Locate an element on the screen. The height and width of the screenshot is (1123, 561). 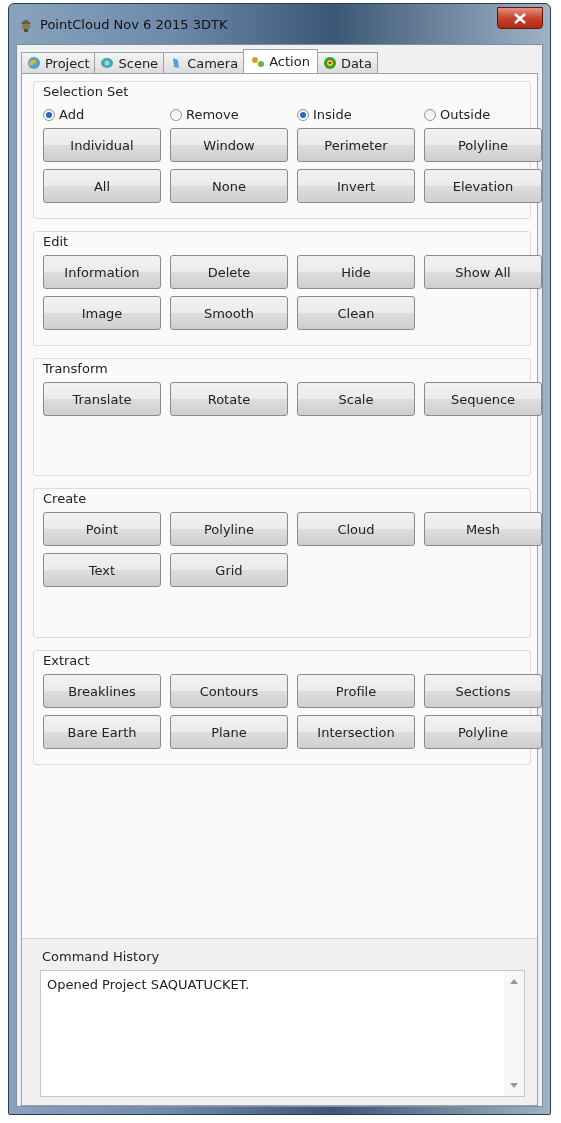
action-button: Window is located at coordinates (229, 145).